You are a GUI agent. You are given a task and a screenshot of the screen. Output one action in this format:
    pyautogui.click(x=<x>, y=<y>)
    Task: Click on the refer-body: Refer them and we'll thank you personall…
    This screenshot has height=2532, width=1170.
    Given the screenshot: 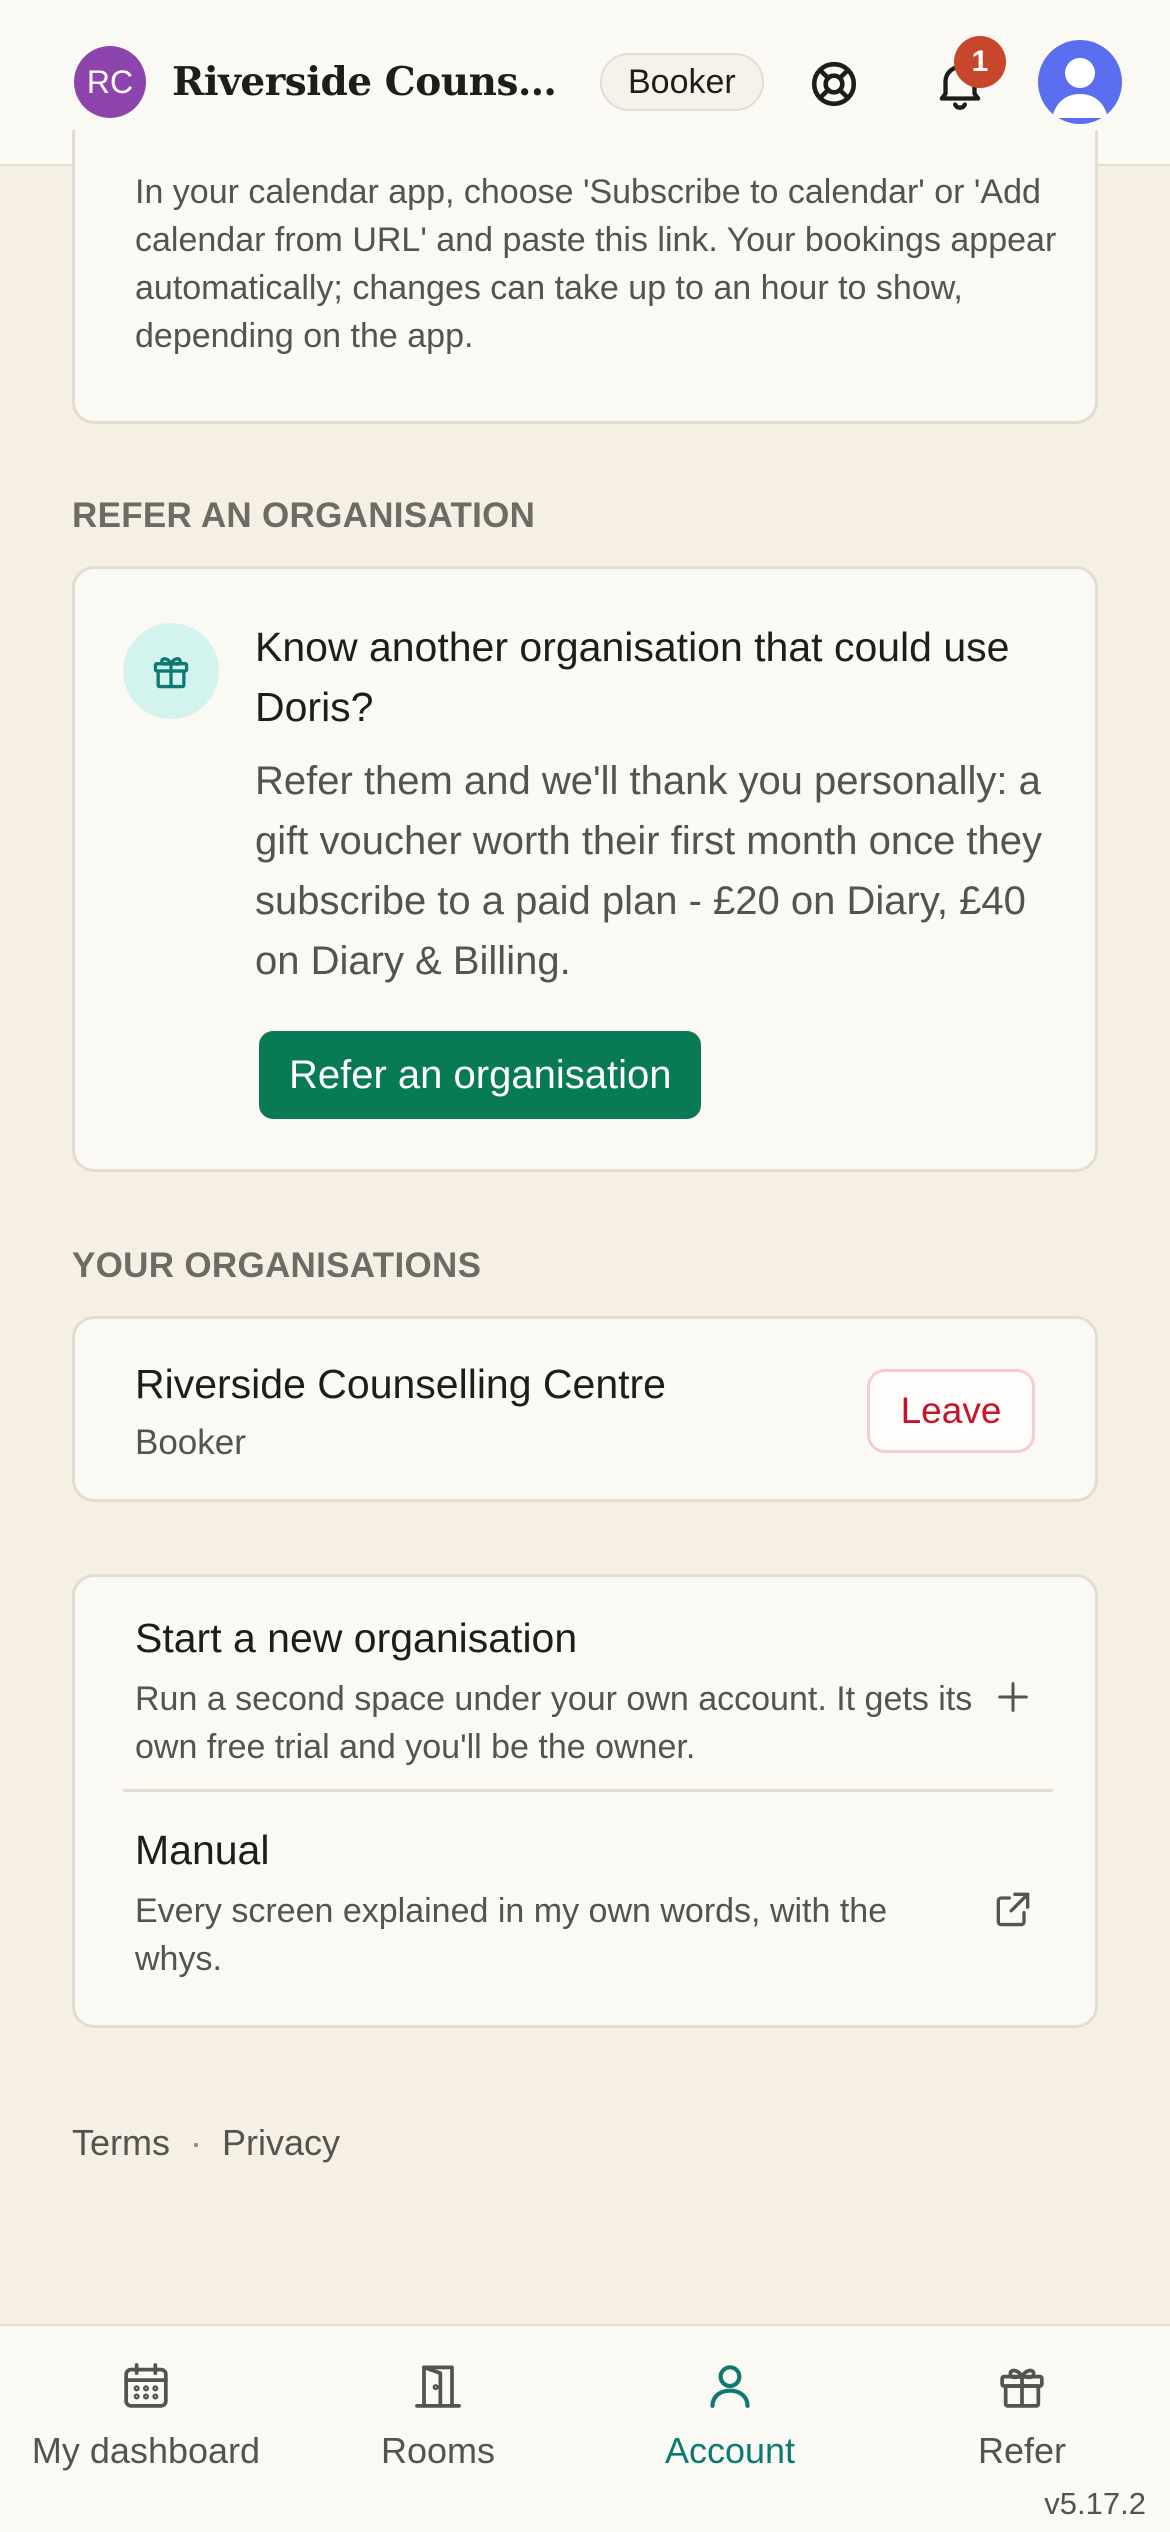 What is the action you would take?
    pyautogui.click(x=649, y=871)
    